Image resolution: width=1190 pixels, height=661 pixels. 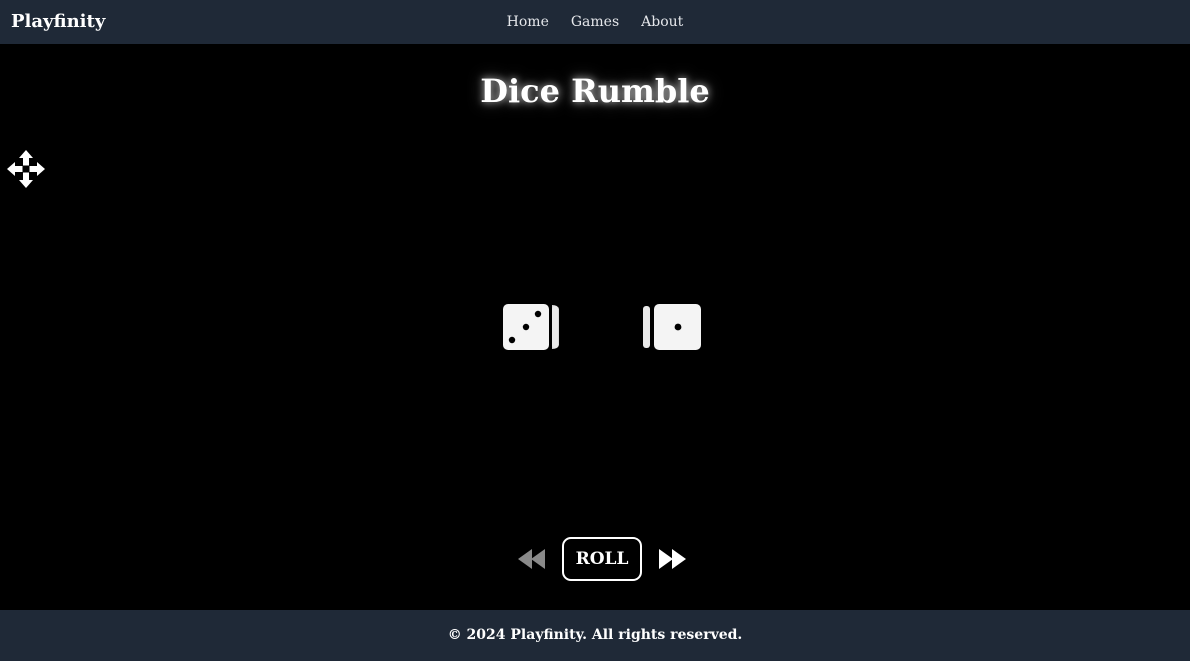 I want to click on copyright-text: © 2024 Playfinity. All rights reserved., so click(x=595, y=635).